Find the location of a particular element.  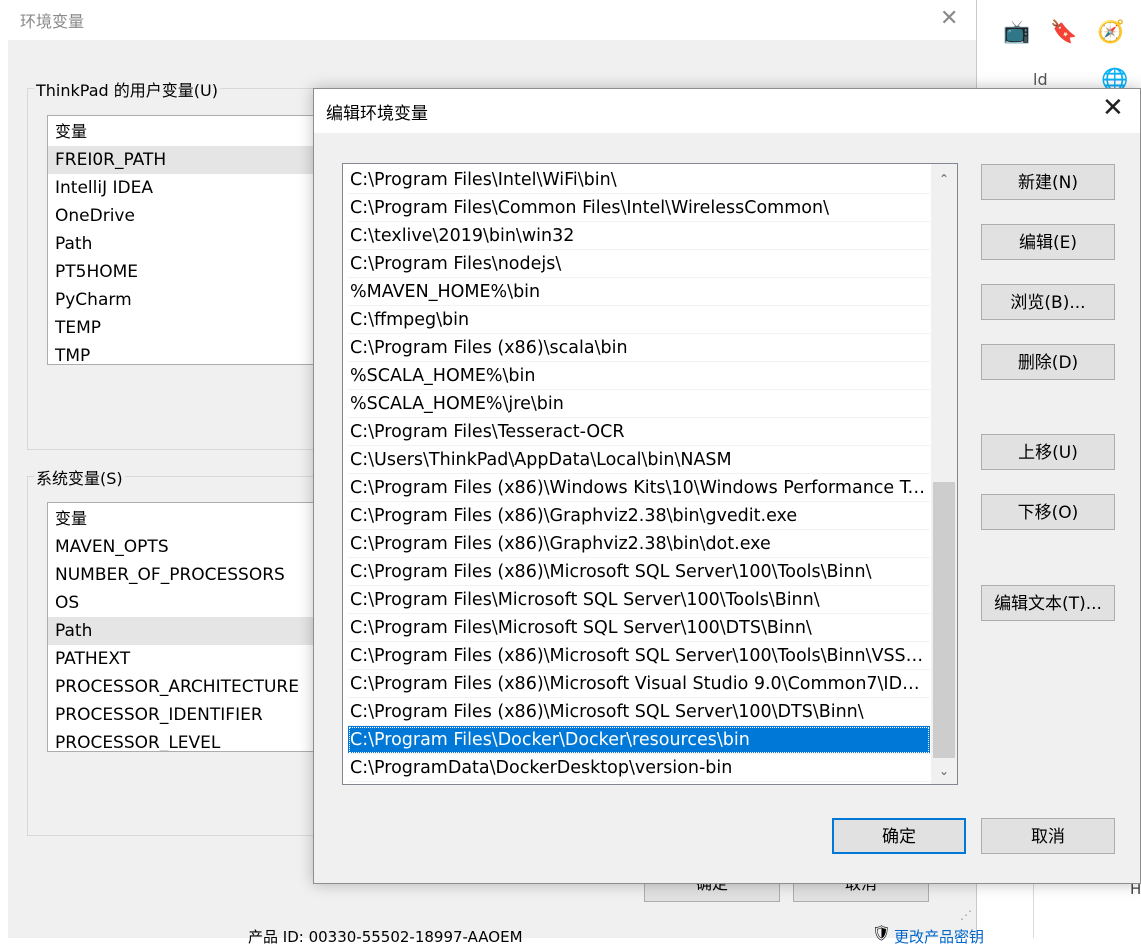

scroll-up-icon: ⌃ is located at coordinates (944, 179).